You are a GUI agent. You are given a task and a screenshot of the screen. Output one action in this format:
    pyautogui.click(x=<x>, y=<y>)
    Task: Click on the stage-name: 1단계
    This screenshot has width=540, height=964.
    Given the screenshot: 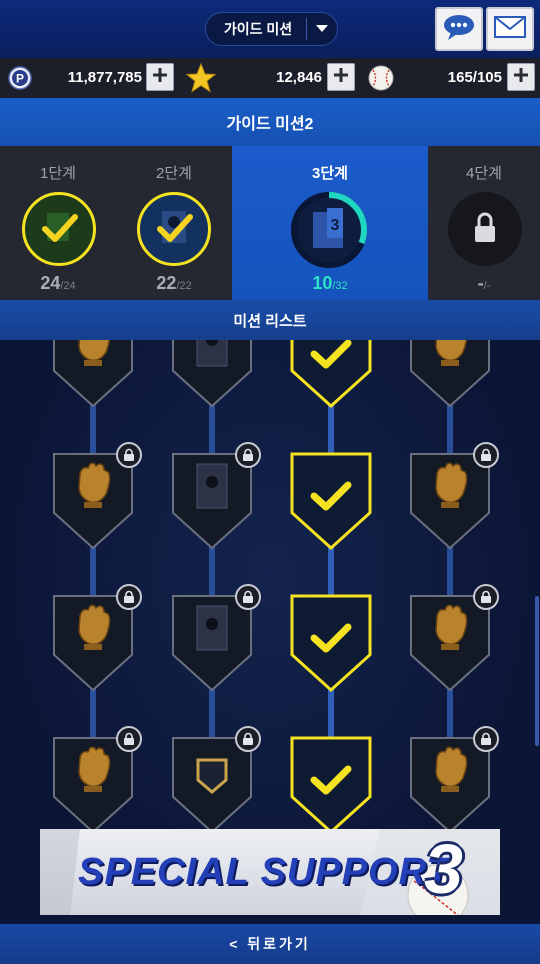 What is the action you would take?
    pyautogui.click(x=58, y=173)
    